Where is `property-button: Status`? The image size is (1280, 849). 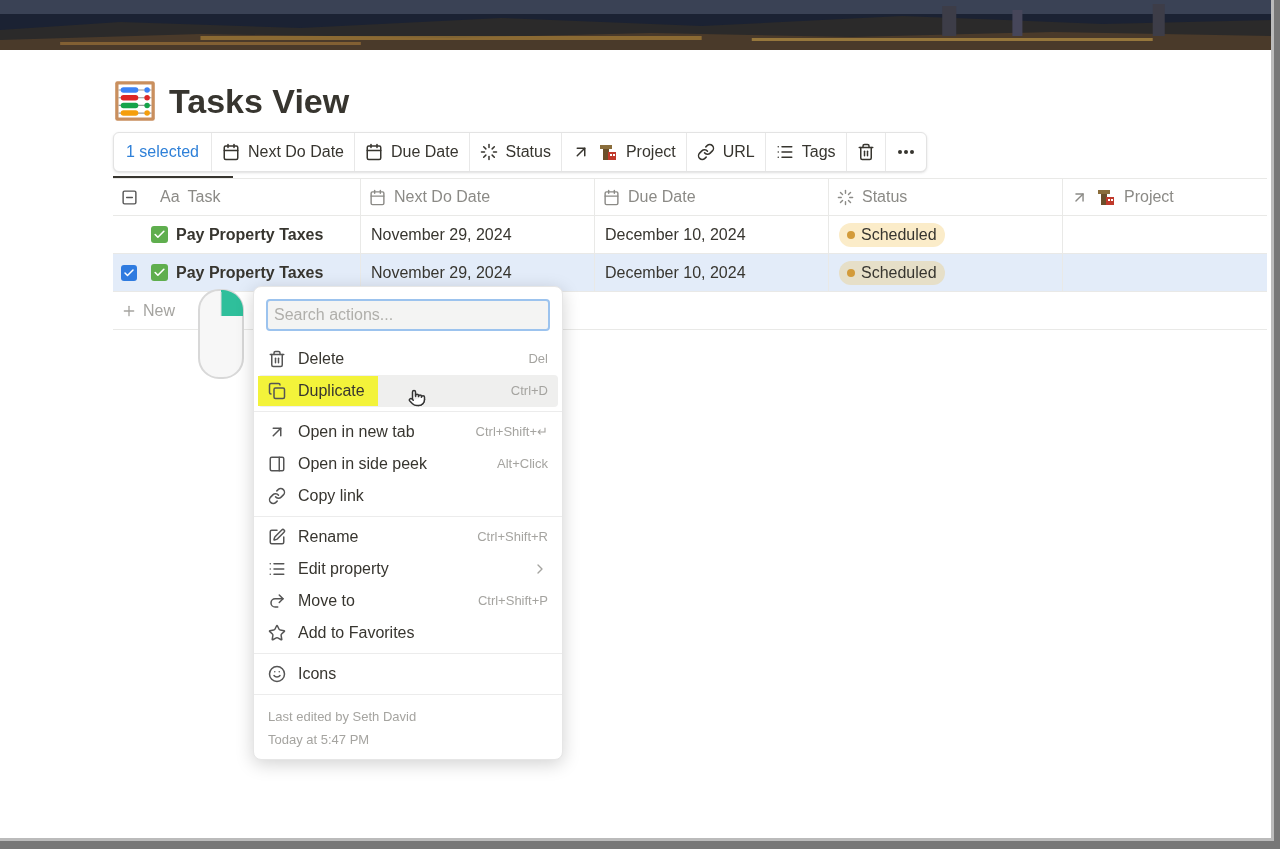
property-button: Status is located at coordinates (515, 152).